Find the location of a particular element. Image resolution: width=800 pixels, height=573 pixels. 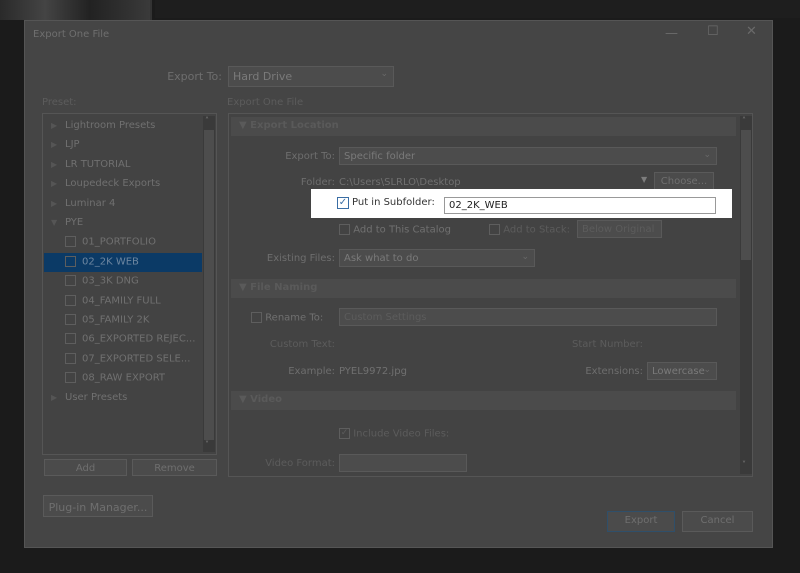

preset-item: 05_FAMILY 2K is located at coordinates (126, 320).